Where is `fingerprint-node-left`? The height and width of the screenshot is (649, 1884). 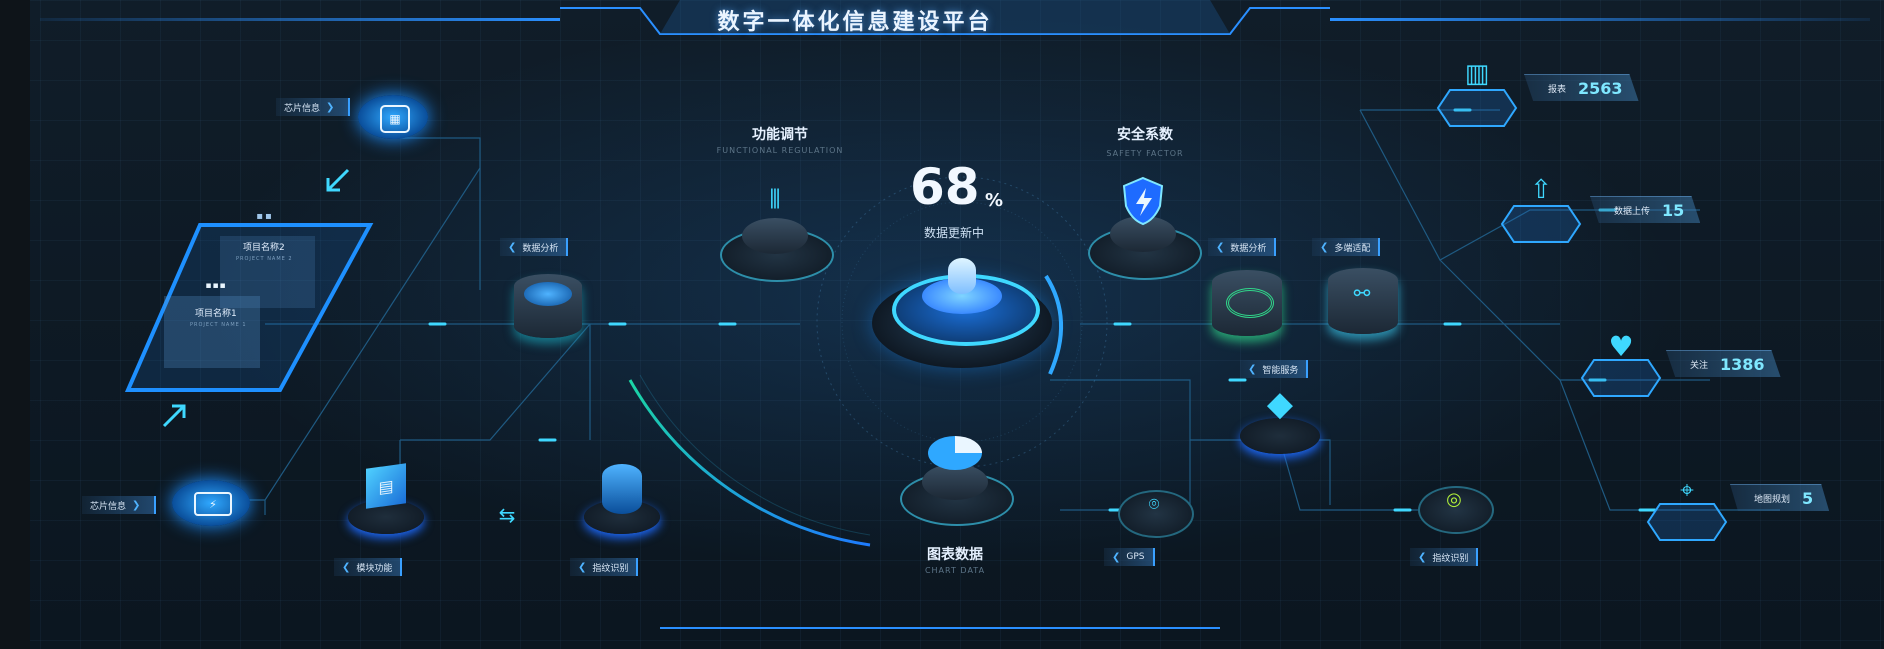
fingerprint-node-left is located at coordinates (622, 500).